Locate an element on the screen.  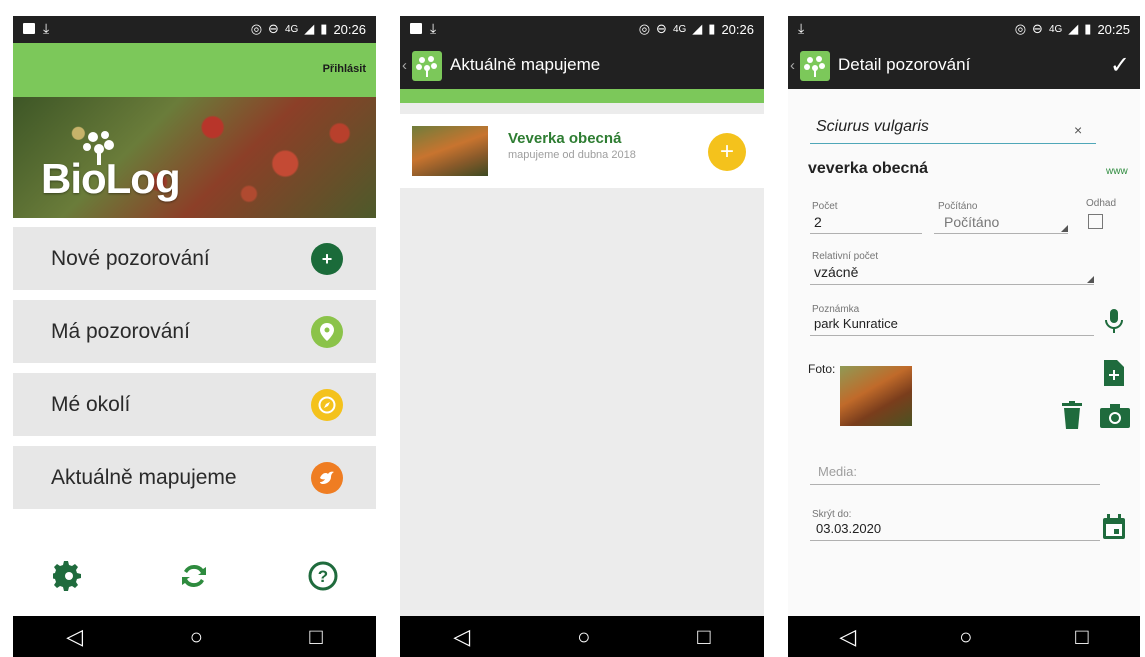
species-subtitle: mapujeme od dubna 2018 is located at coordinates (572, 155).